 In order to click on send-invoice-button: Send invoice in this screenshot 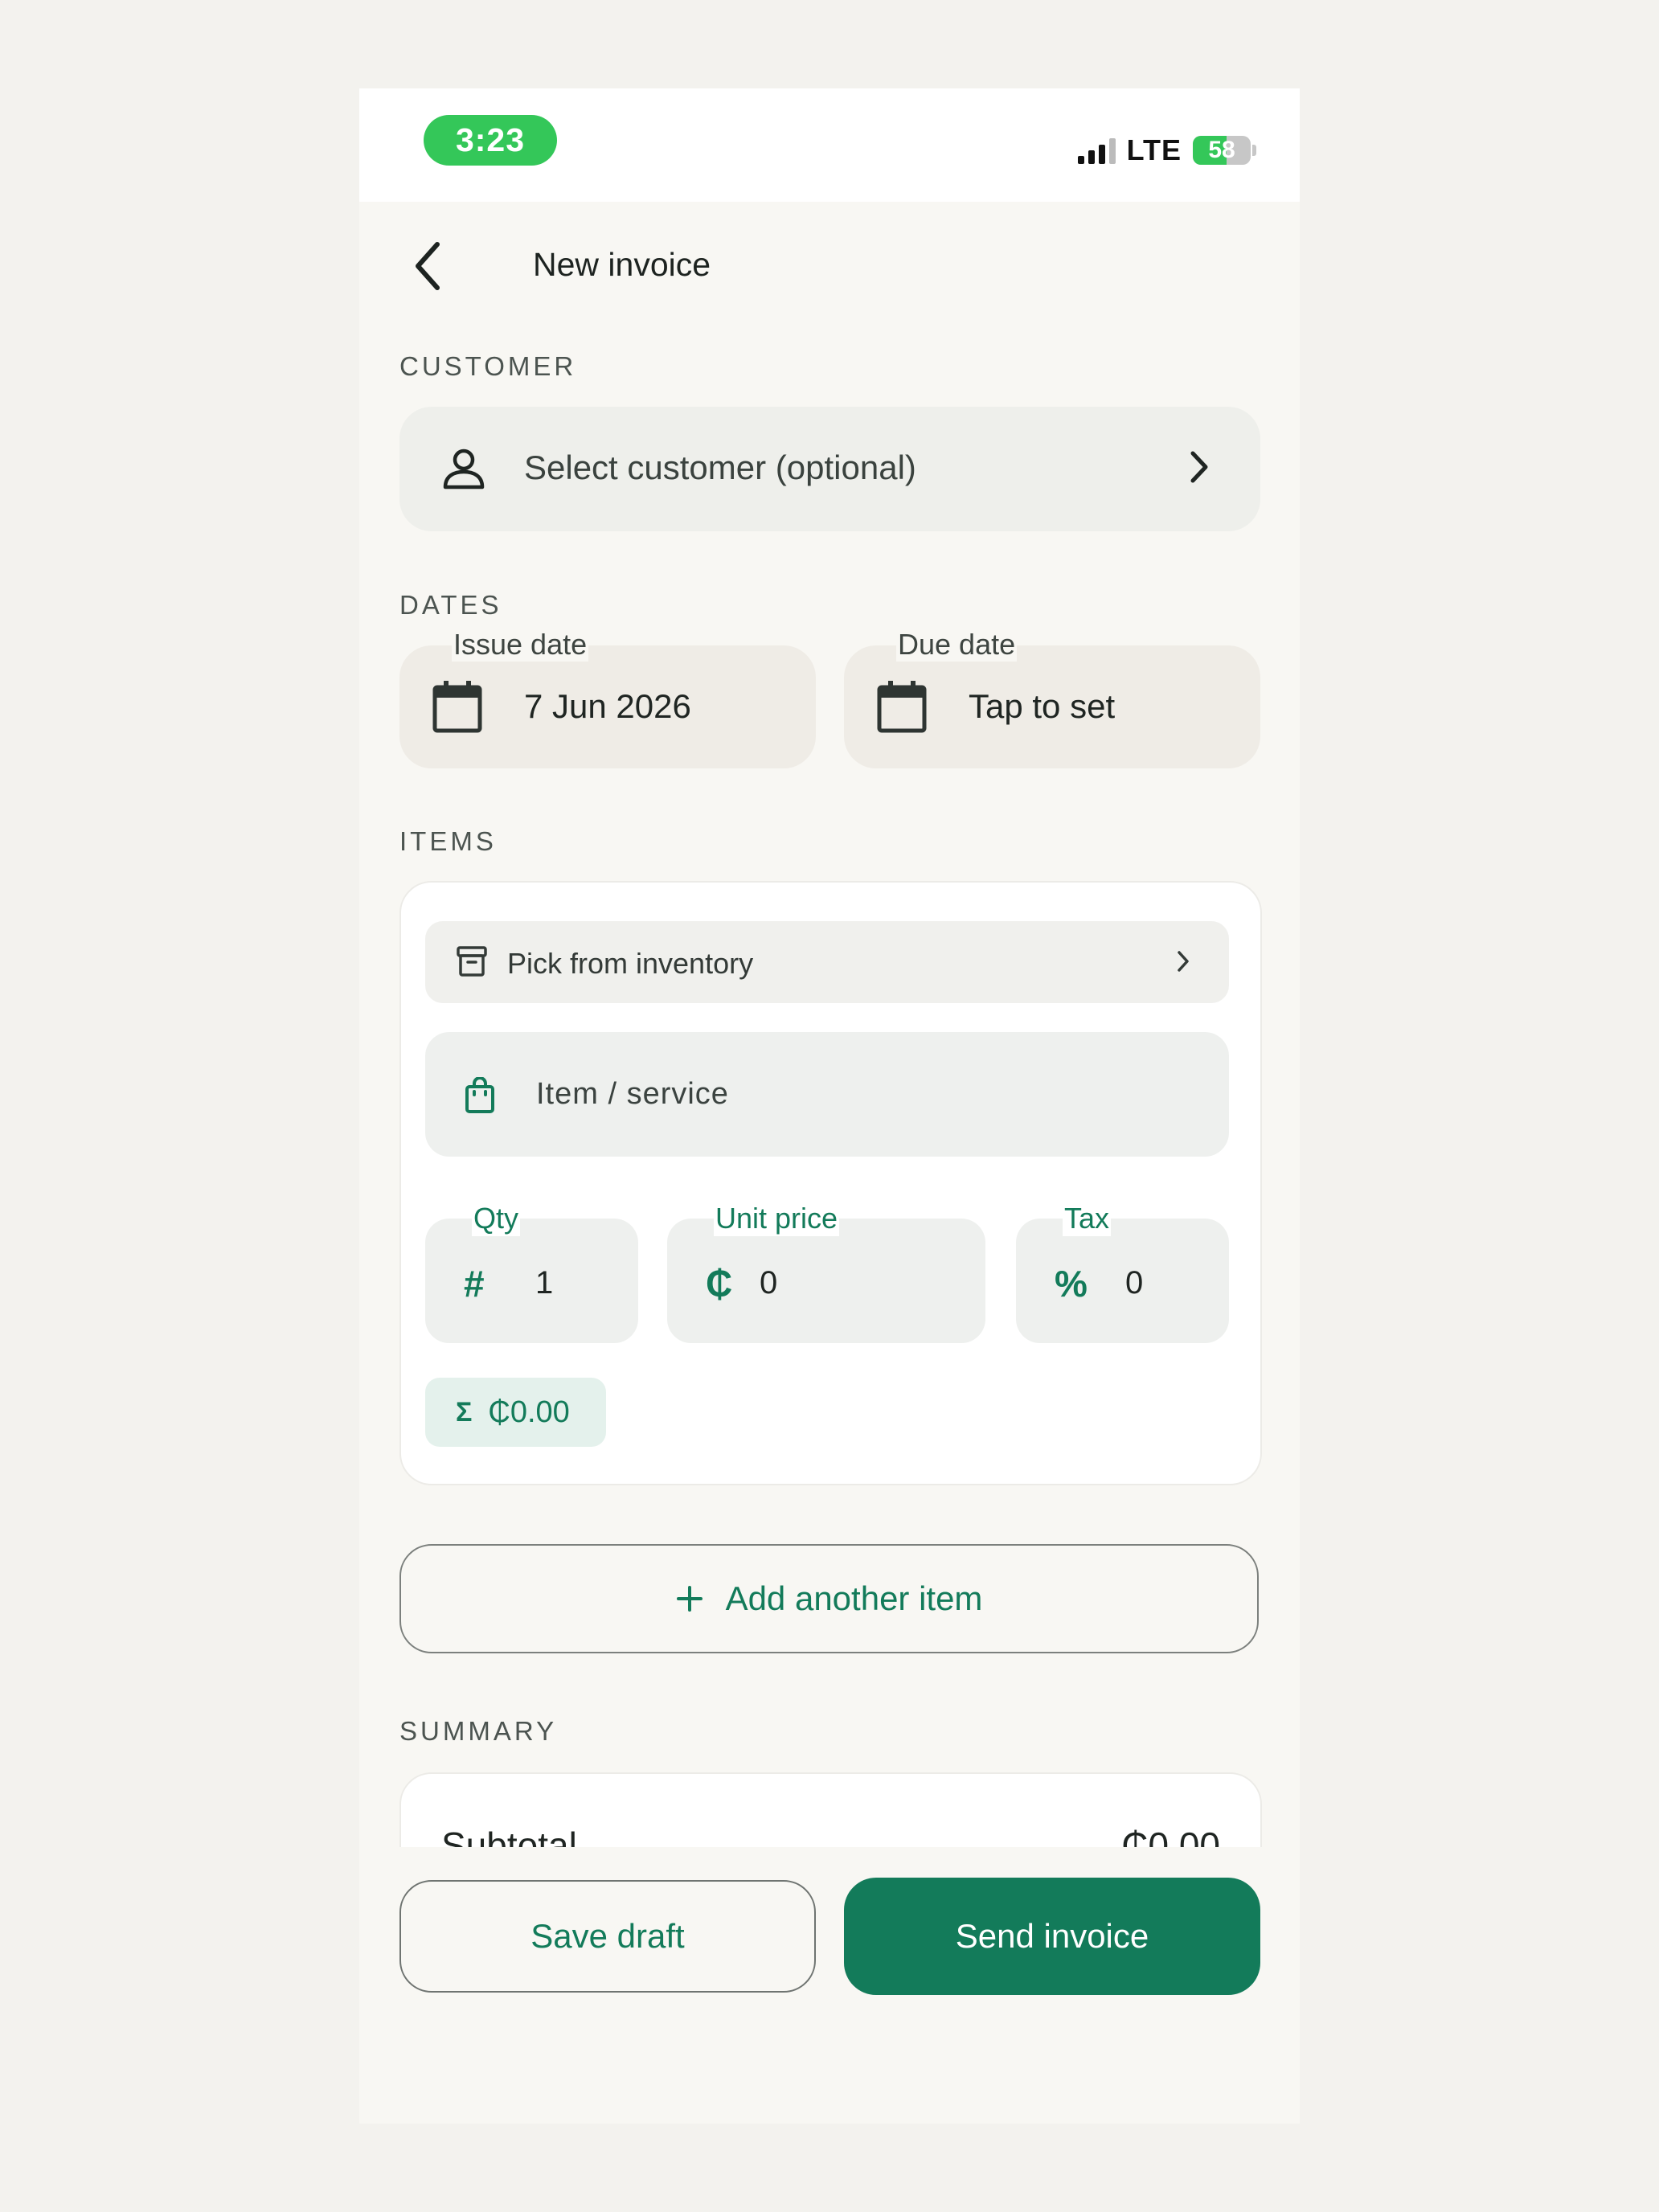, I will do `click(1052, 1936)`.